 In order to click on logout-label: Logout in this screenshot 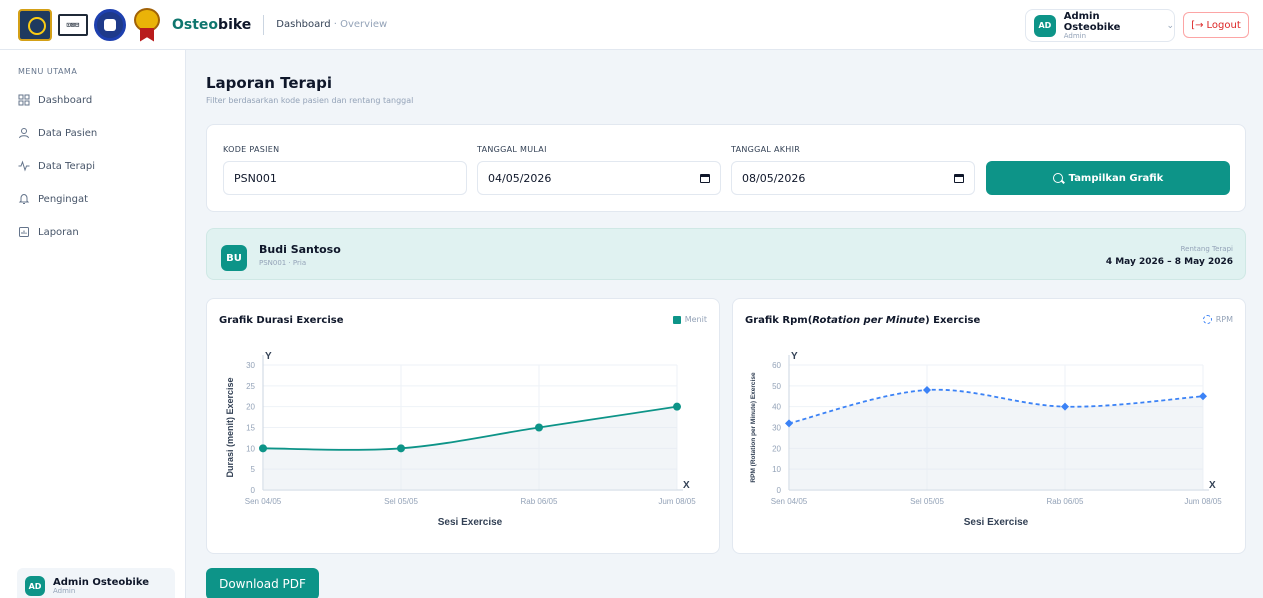, I will do `click(1223, 25)`.